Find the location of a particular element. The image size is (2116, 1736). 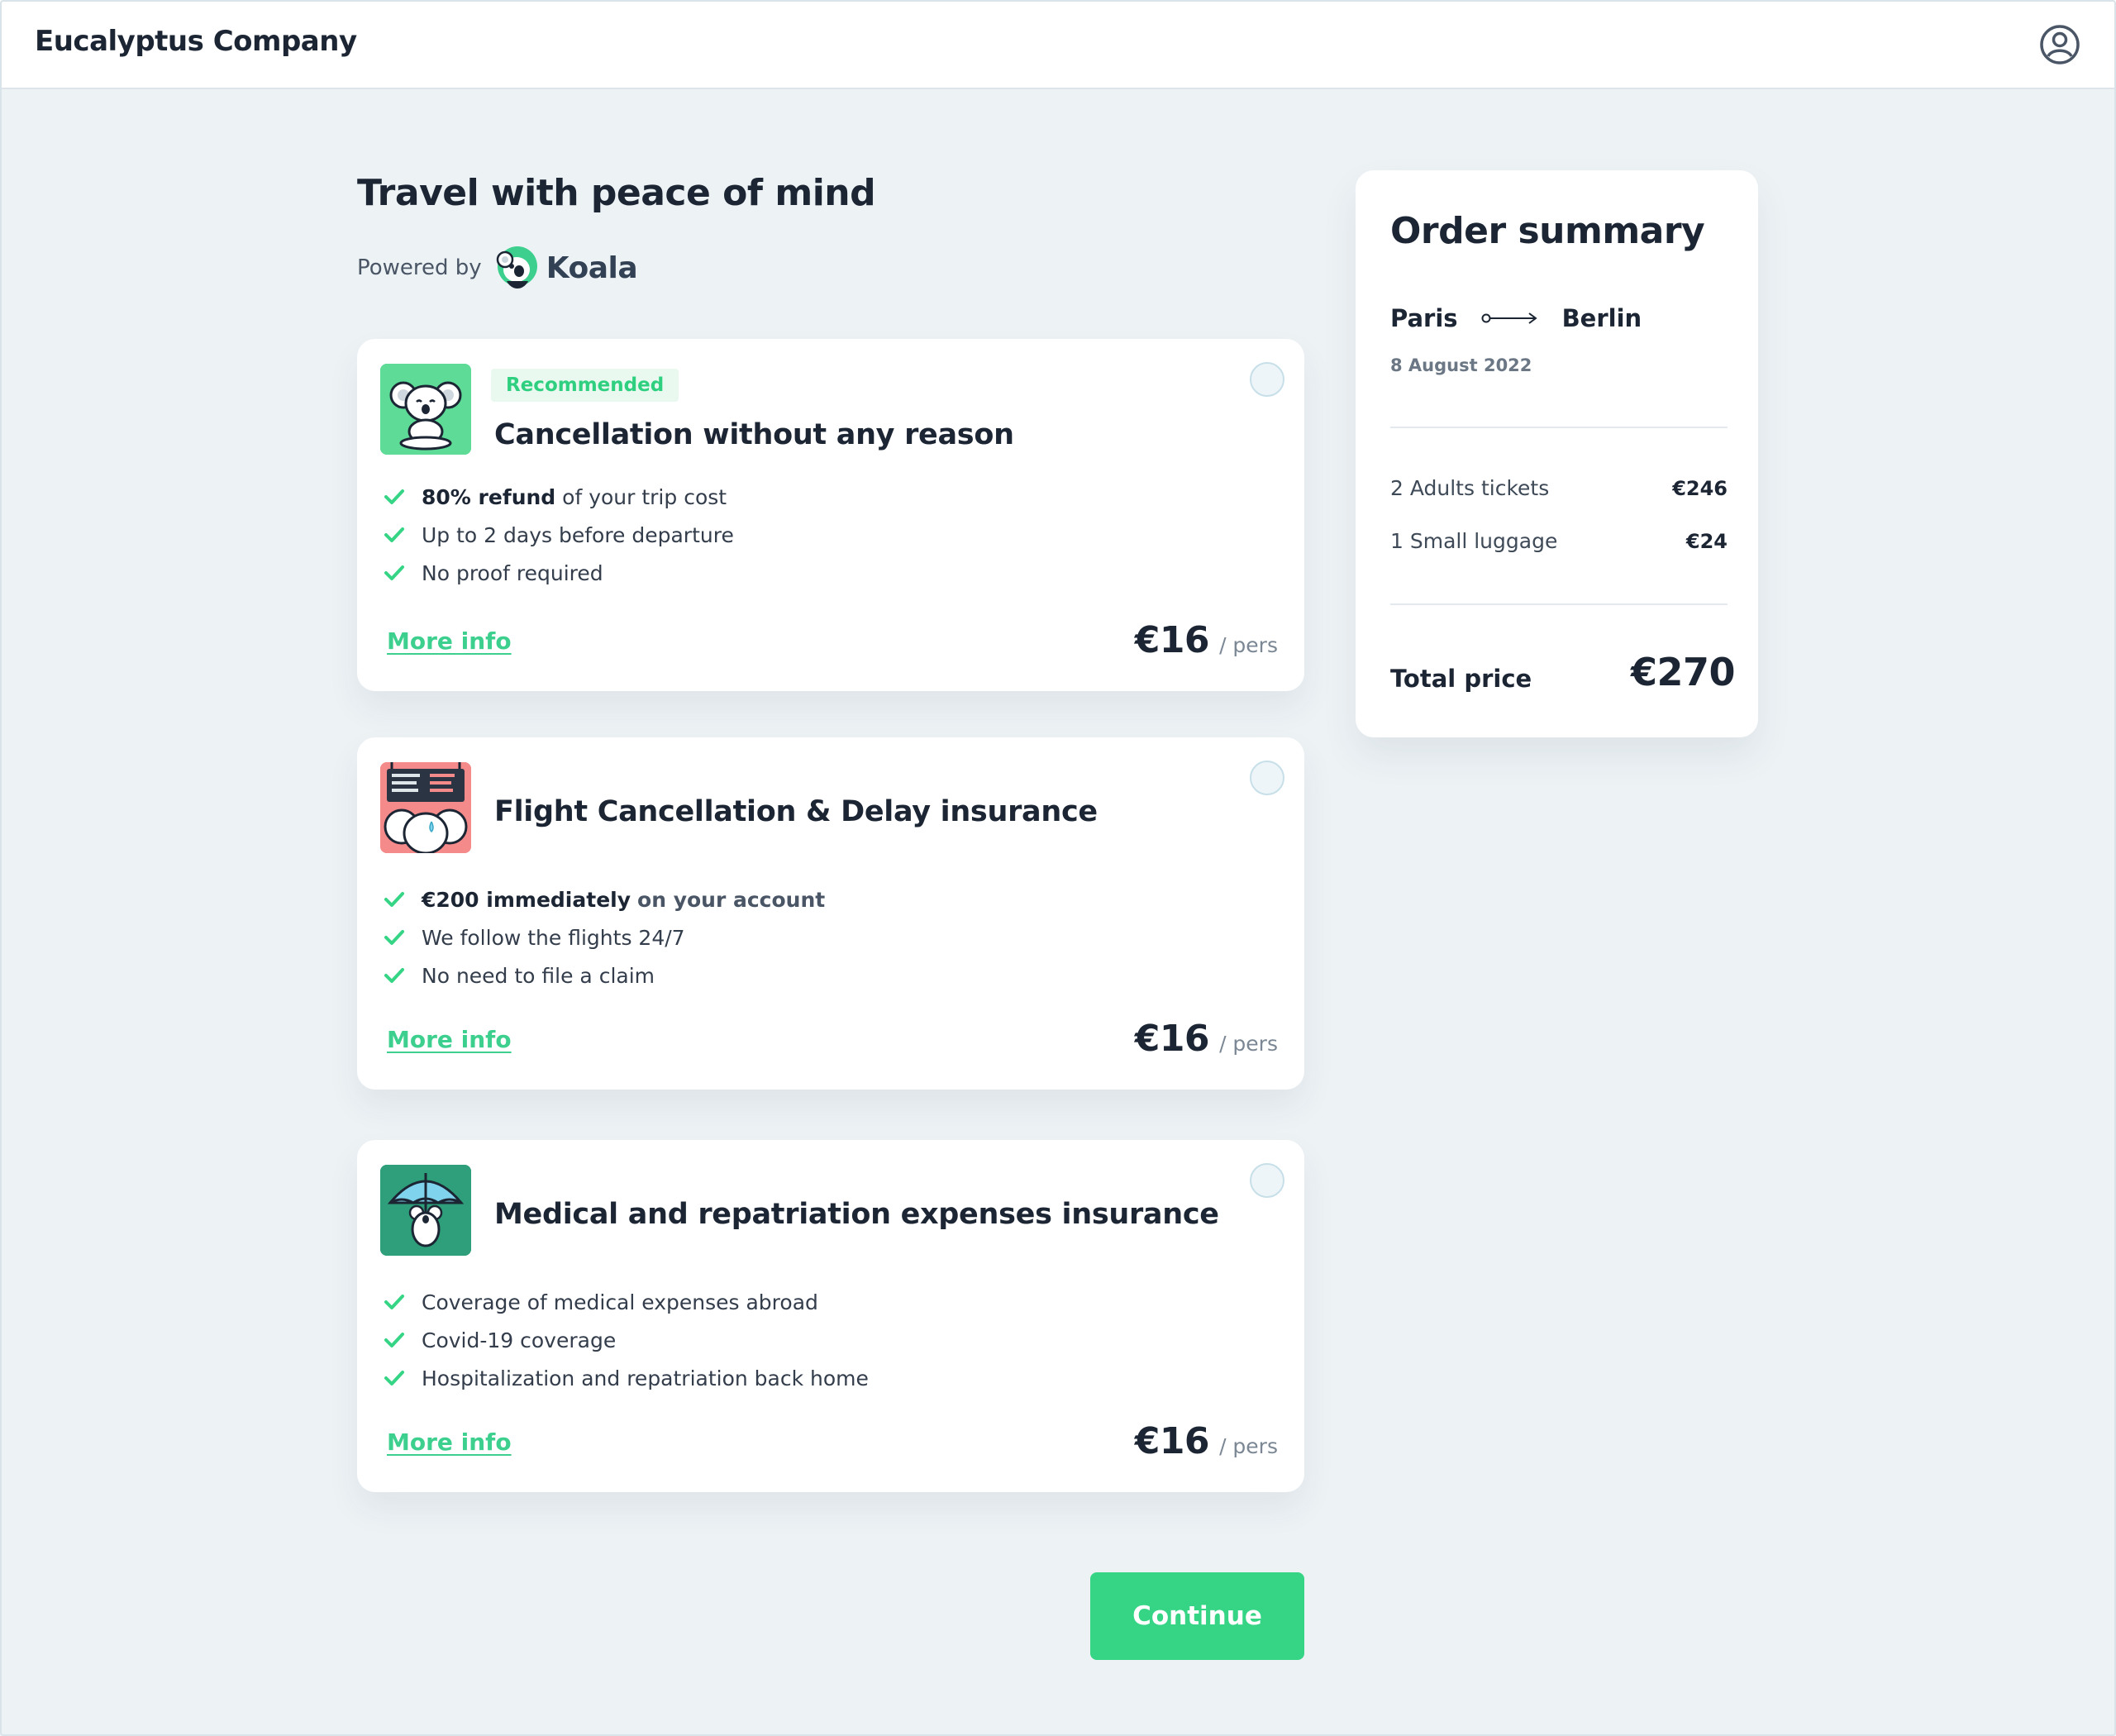

feature-item: We follow the flights 24/7 is located at coordinates (604, 937).